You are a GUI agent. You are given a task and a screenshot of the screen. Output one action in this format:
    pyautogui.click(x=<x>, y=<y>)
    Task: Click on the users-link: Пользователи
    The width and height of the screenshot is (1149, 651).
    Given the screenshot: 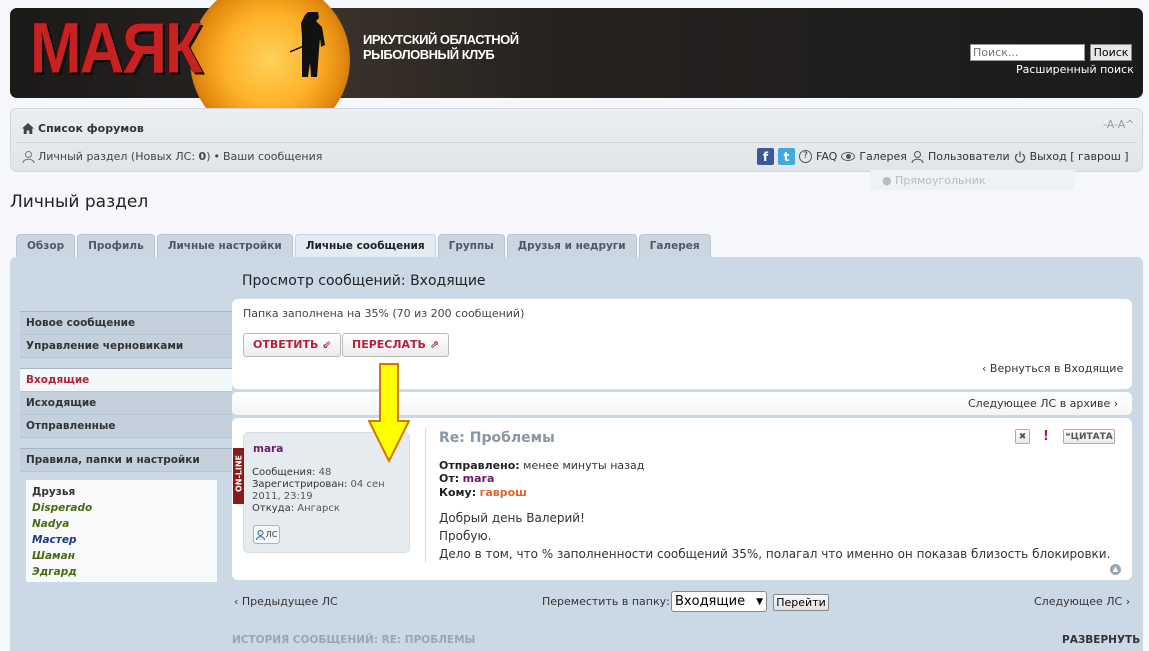 What is the action you would take?
    pyautogui.click(x=969, y=156)
    